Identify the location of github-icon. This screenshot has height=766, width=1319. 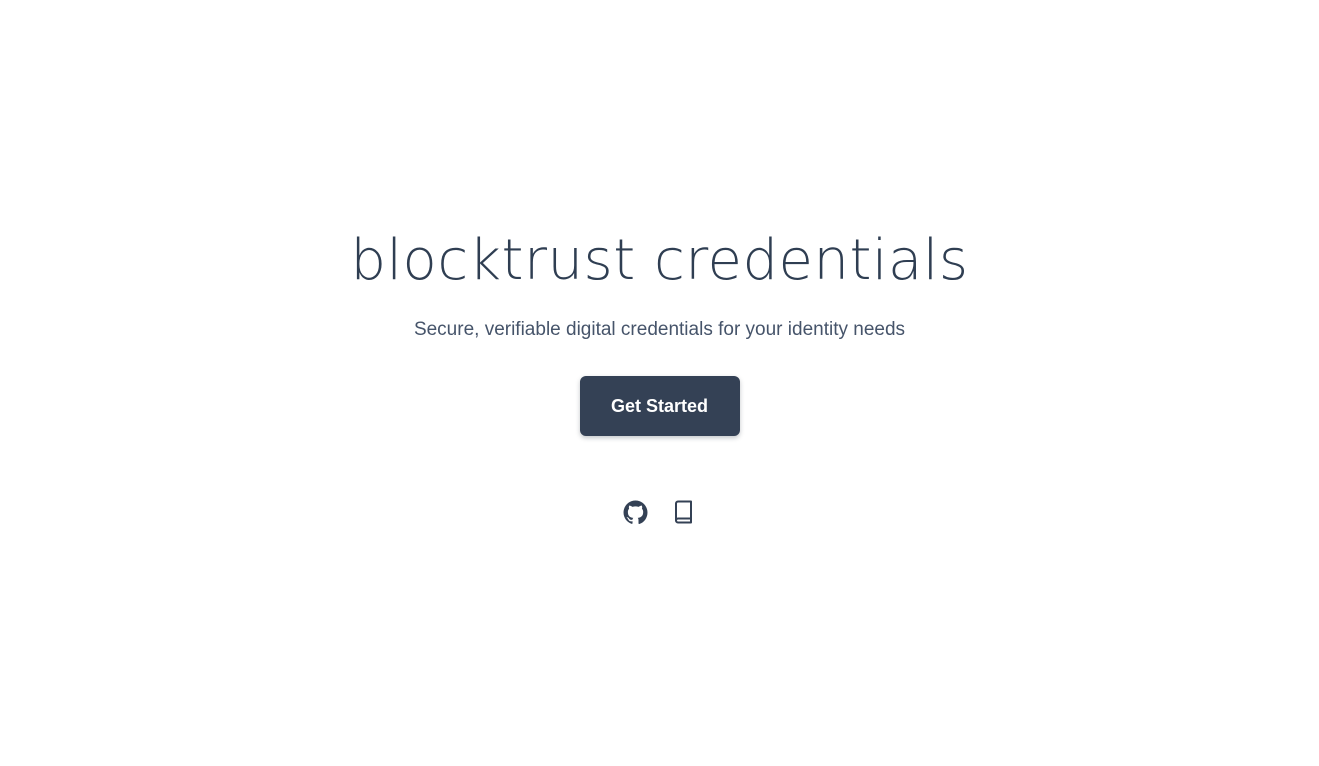
(635, 512).